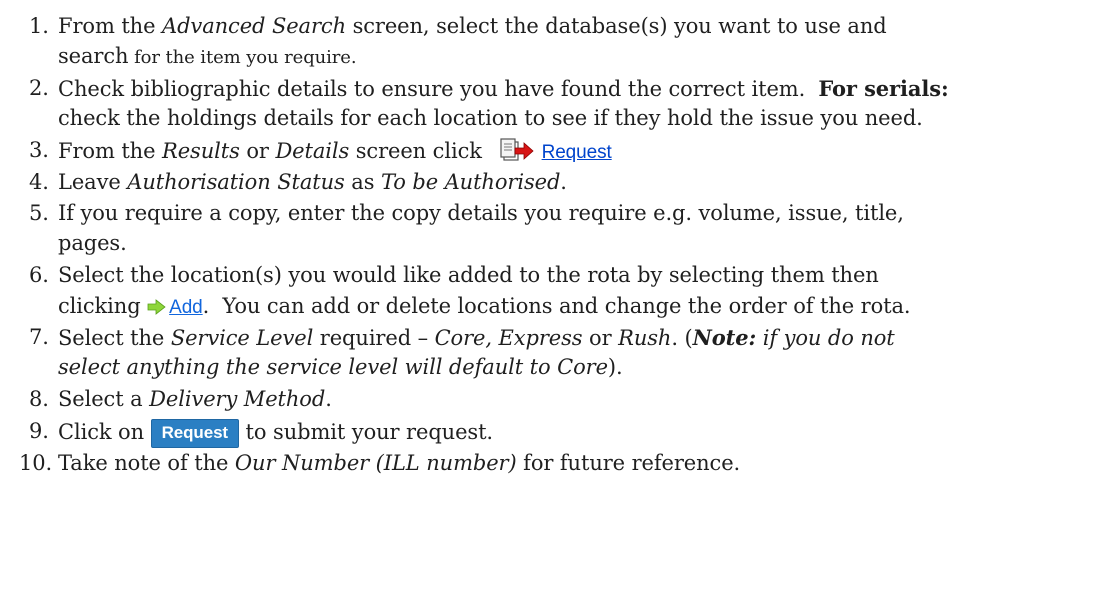 The image size is (1118, 590). I want to click on step-number: 5., so click(39, 213).